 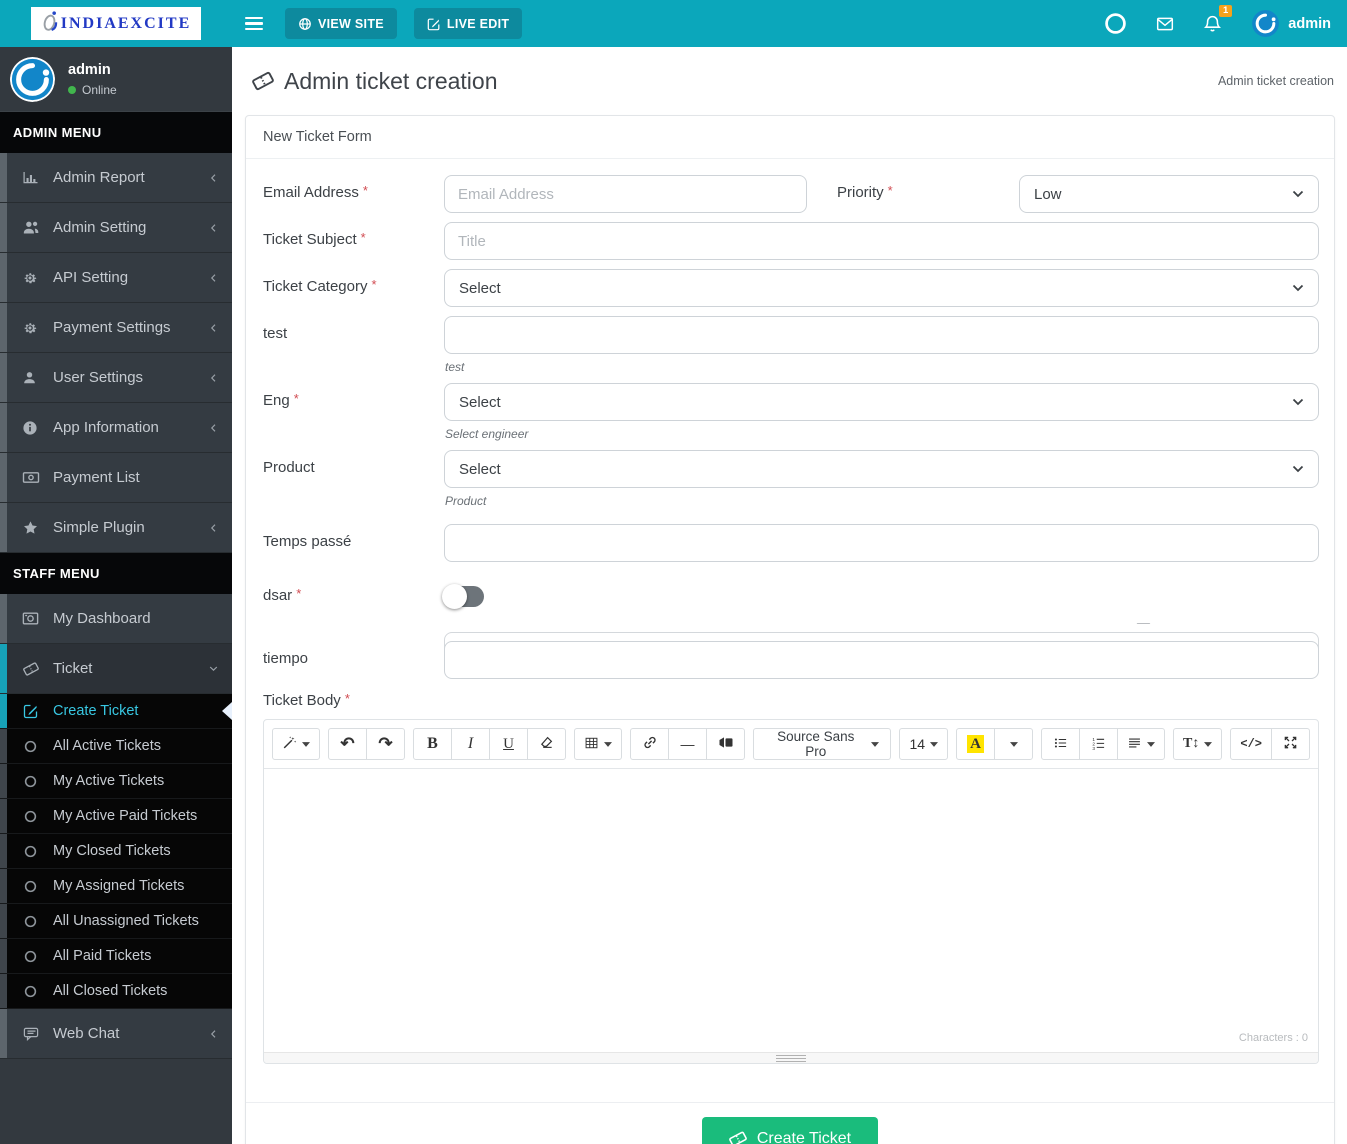 What do you see at coordinates (116, 669) in the screenshot?
I see `sidebar-item-ticket: Ticket` at bounding box center [116, 669].